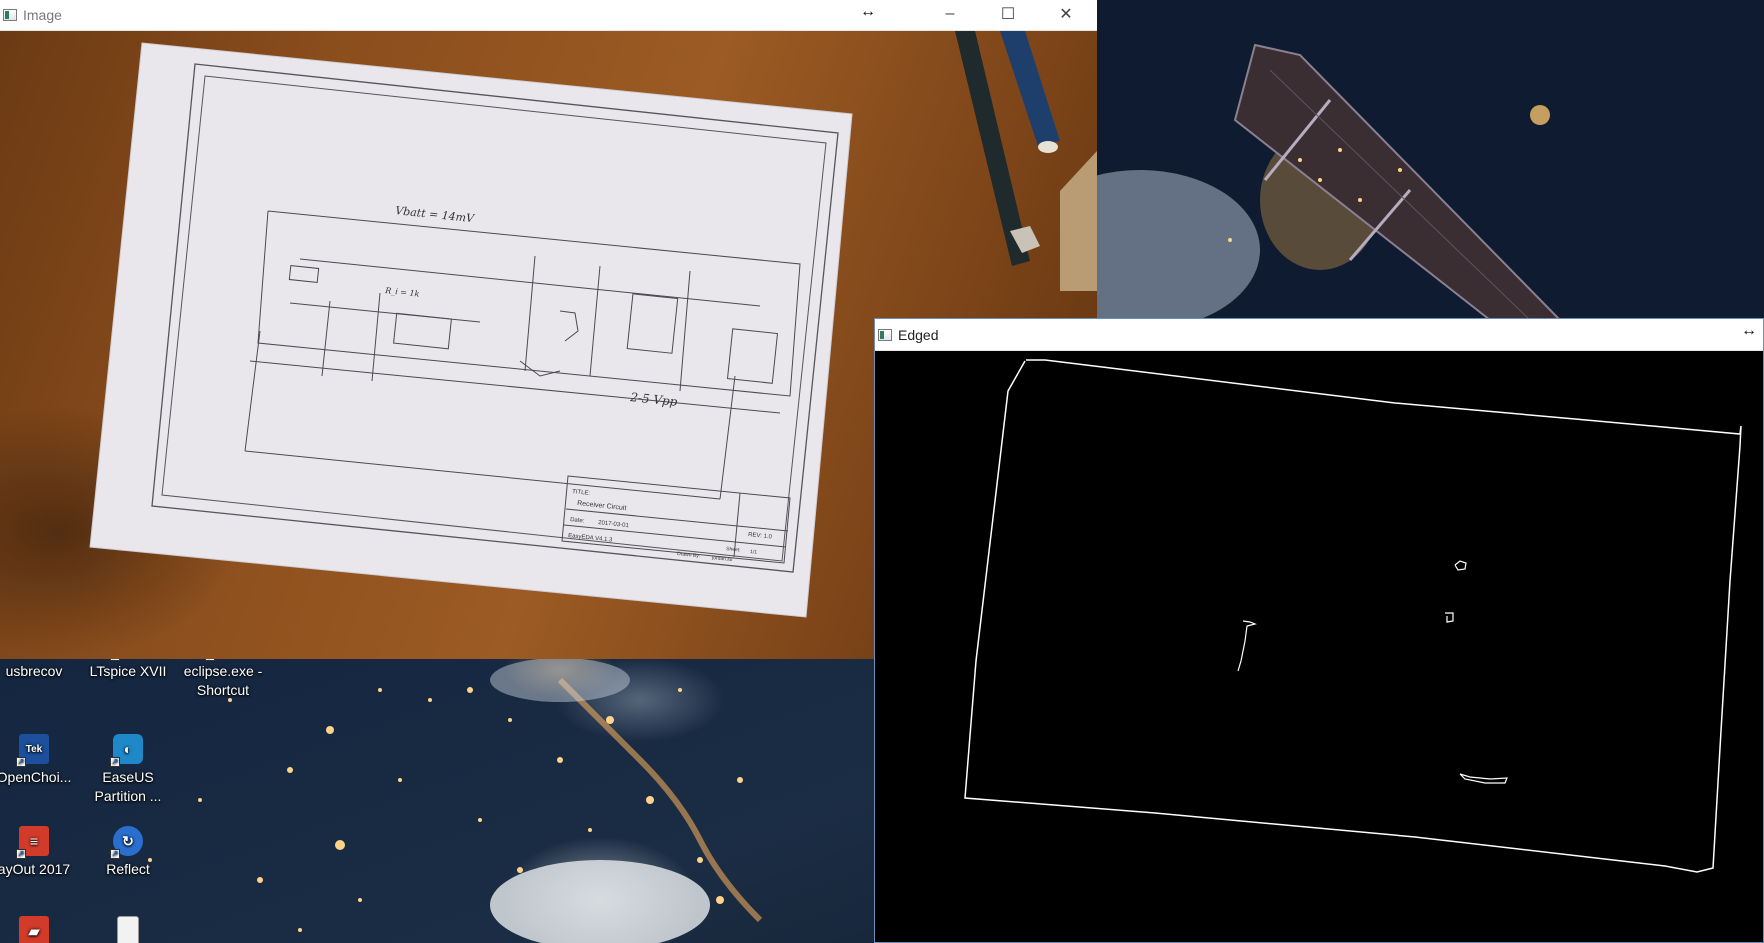 The height and width of the screenshot is (943, 1764). Describe the element at coordinates (126, 842) in the screenshot. I see `reflect-icon: ↻ ↗` at that location.